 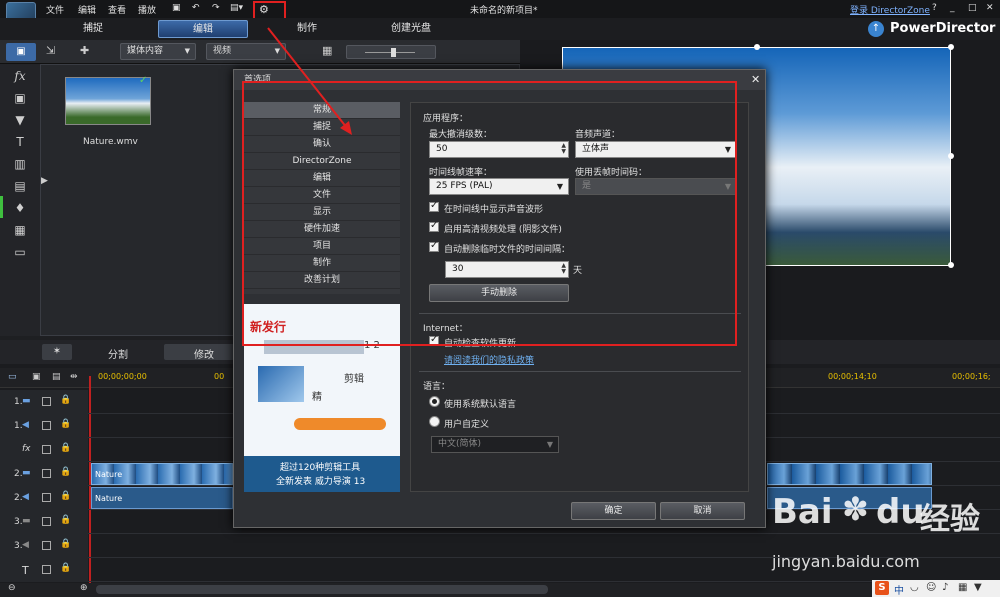 I want to click on ime-logo-icon: S, so click(x=882, y=588).